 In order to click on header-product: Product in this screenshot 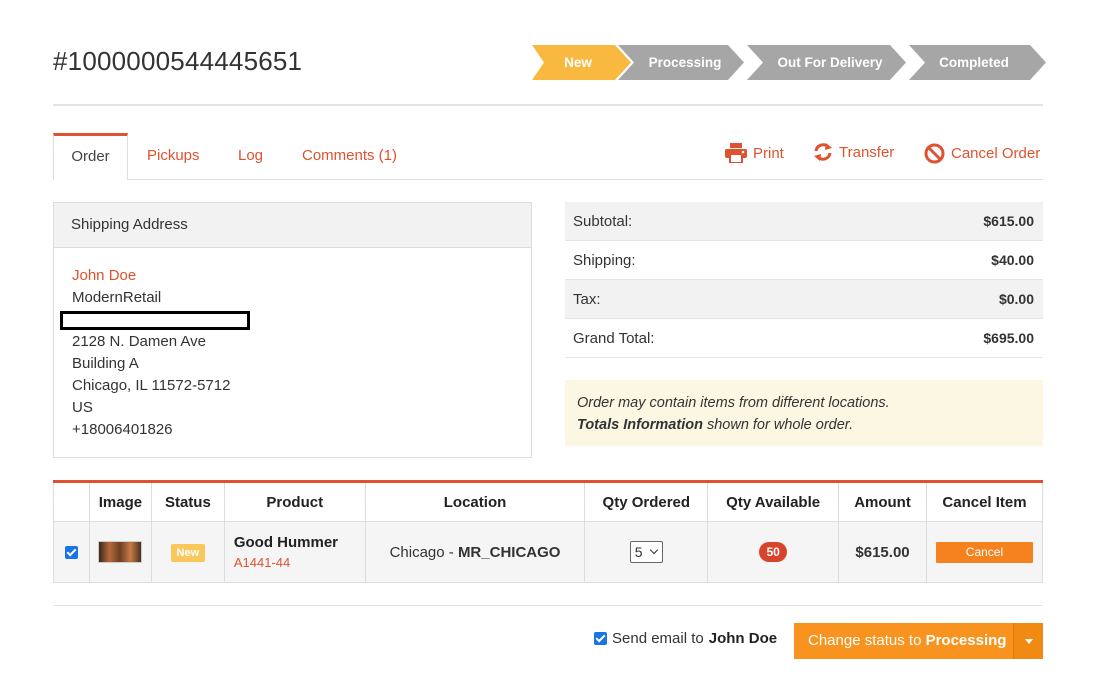, I will do `click(294, 501)`.